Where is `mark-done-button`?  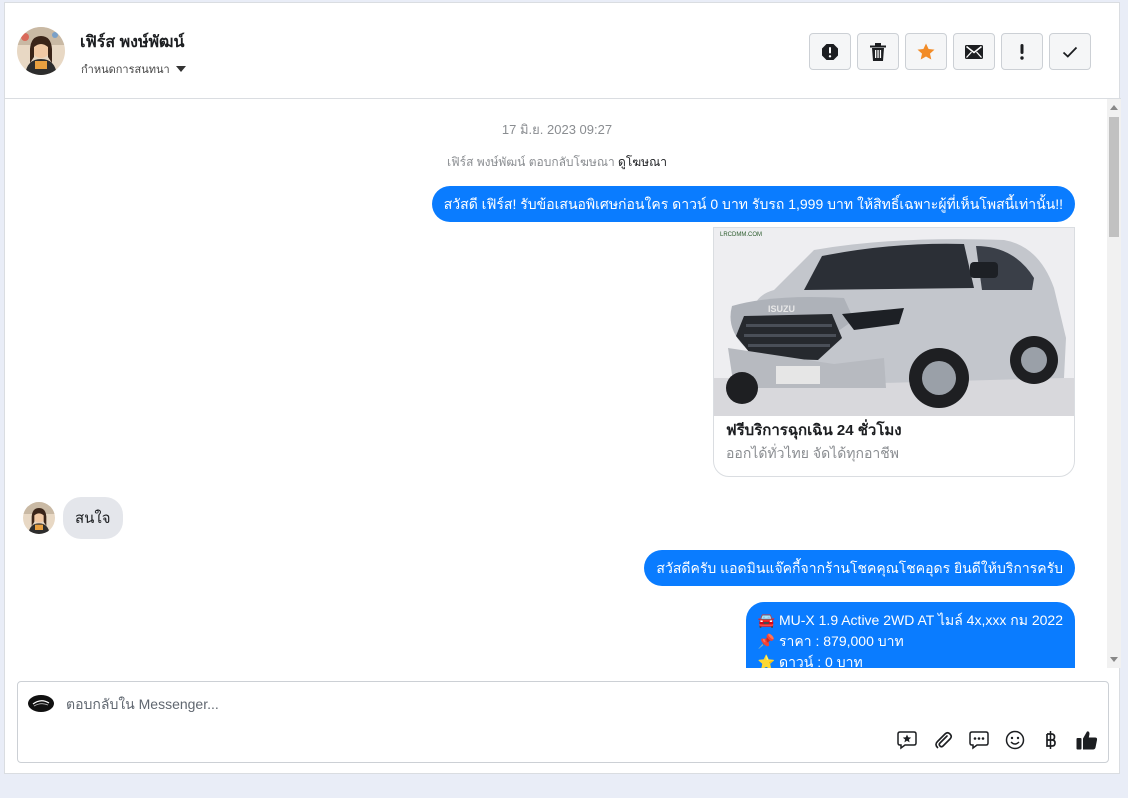
mark-done-button is located at coordinates (1070, 51).